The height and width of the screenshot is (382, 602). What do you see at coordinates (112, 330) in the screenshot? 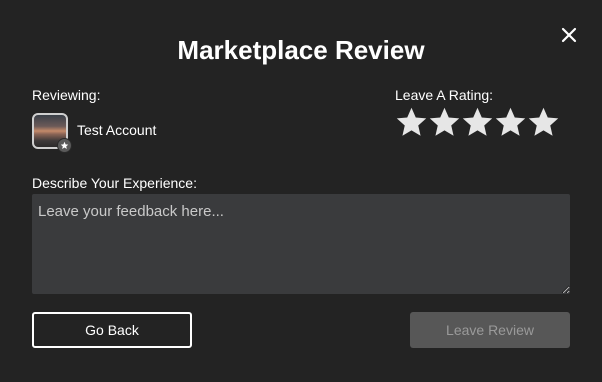
I see `go-back-button: Go Back` at bounding box center [112, 330].